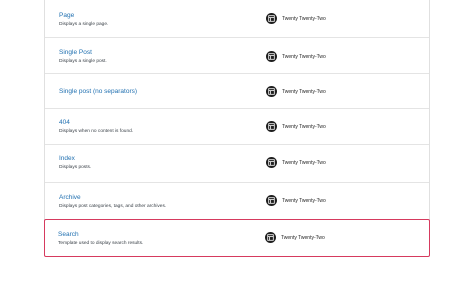  I want to click on template-title-single-post-no-separators: Single post (no separators), so click(98, 91).